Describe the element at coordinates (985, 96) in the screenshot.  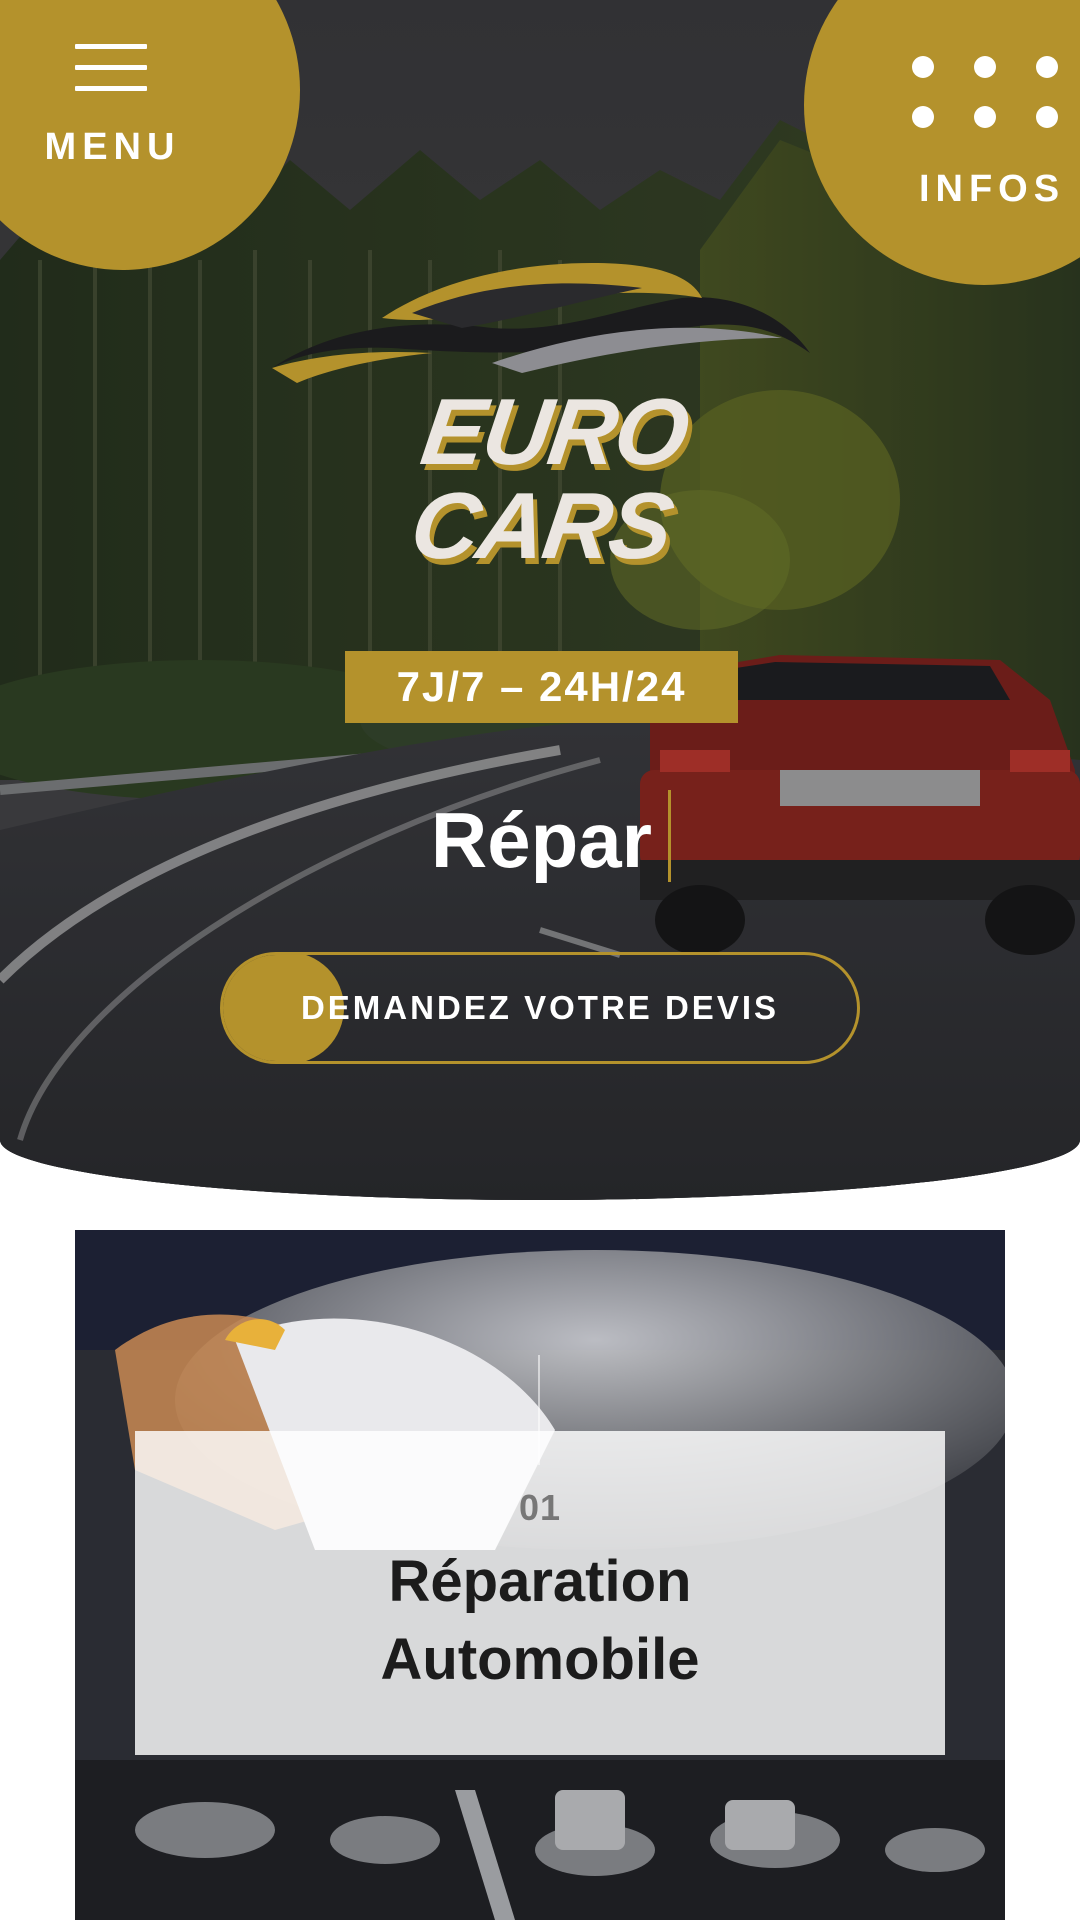
I see `dots-grid-icon` at that location.